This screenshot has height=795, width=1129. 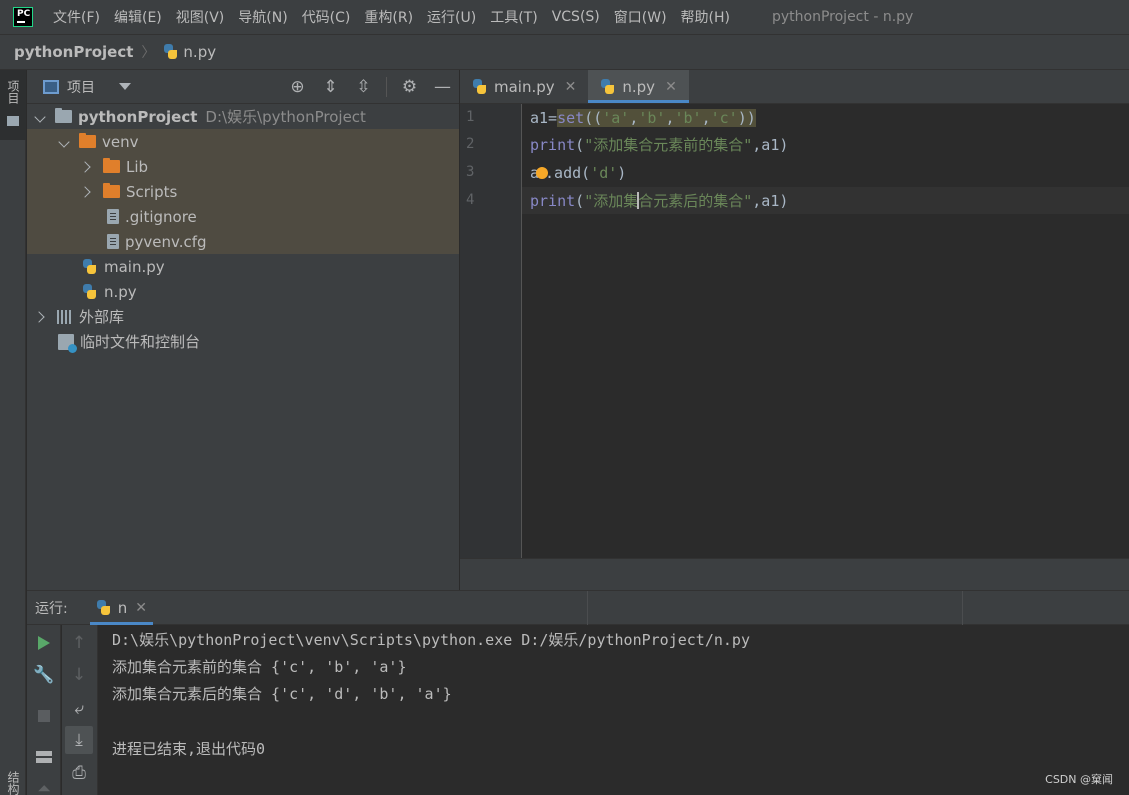 I want to click on tree-item-path: D:\娱乐\pythonProject, so click(x=285, y=117).